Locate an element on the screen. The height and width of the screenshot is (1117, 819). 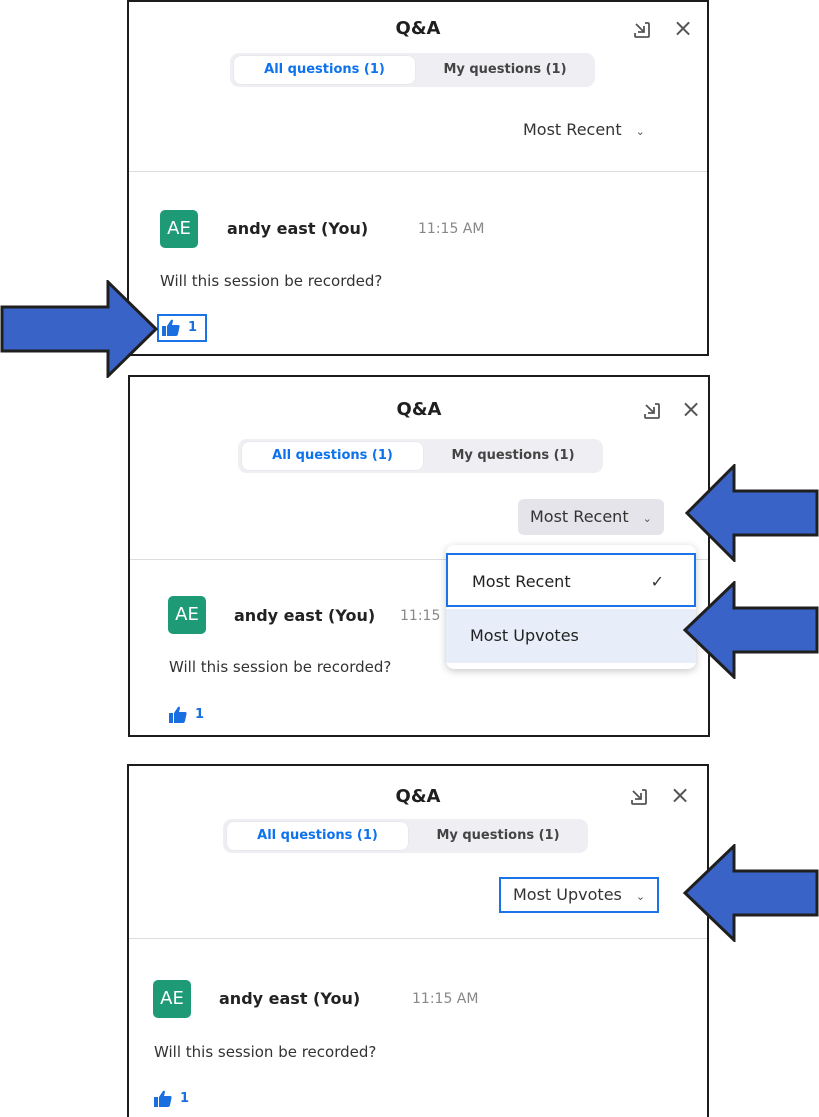
question-time: 11:15 is located at coordinates (420, 616).